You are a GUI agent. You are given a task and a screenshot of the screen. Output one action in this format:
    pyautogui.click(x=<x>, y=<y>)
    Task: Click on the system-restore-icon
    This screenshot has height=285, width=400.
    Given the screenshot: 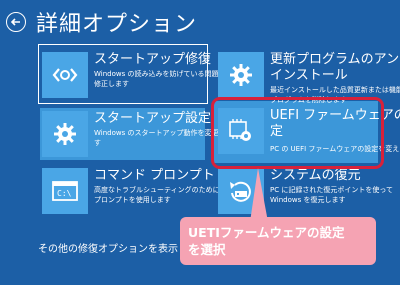 What is the action you would take?
    pyautogui.click(x=241, y=191)
    